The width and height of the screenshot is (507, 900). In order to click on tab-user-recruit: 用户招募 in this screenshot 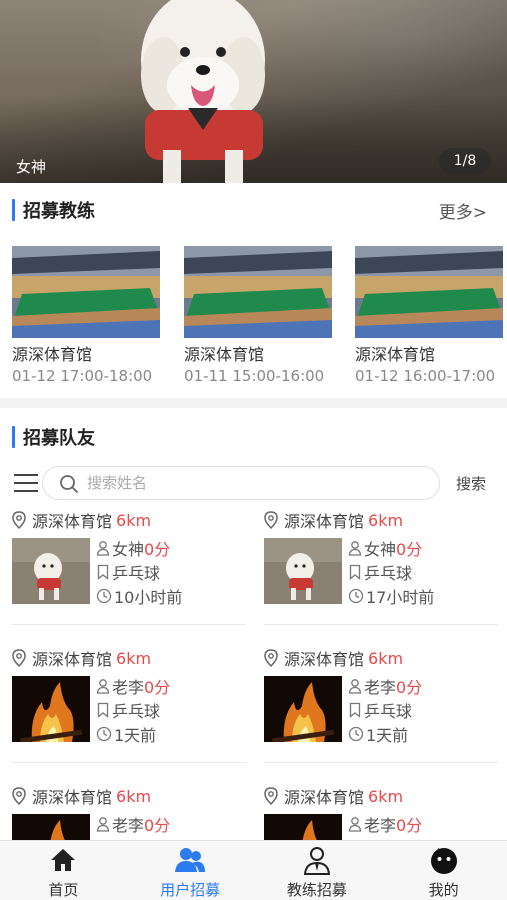, I will do `click(190, 870)`.